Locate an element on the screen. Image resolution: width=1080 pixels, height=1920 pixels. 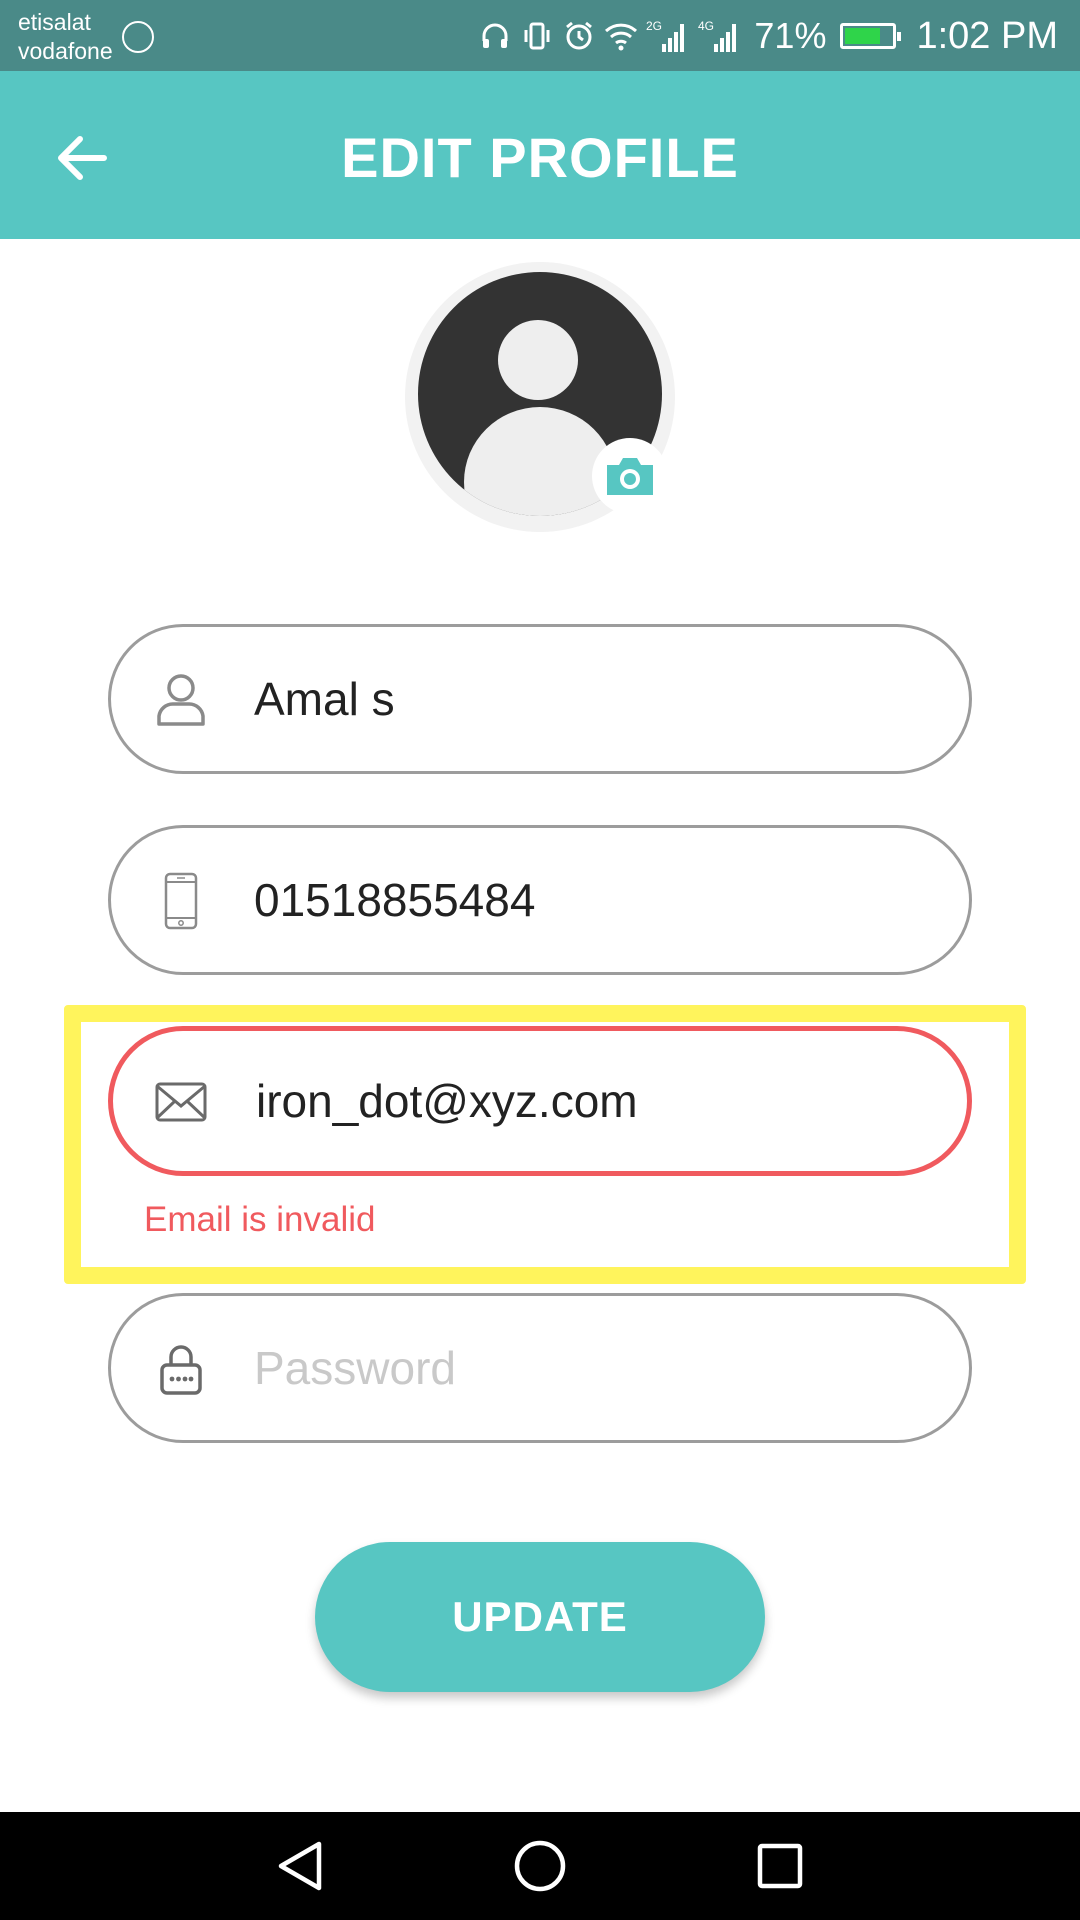
circle-home-icon is located at coordinates (540, 1866).